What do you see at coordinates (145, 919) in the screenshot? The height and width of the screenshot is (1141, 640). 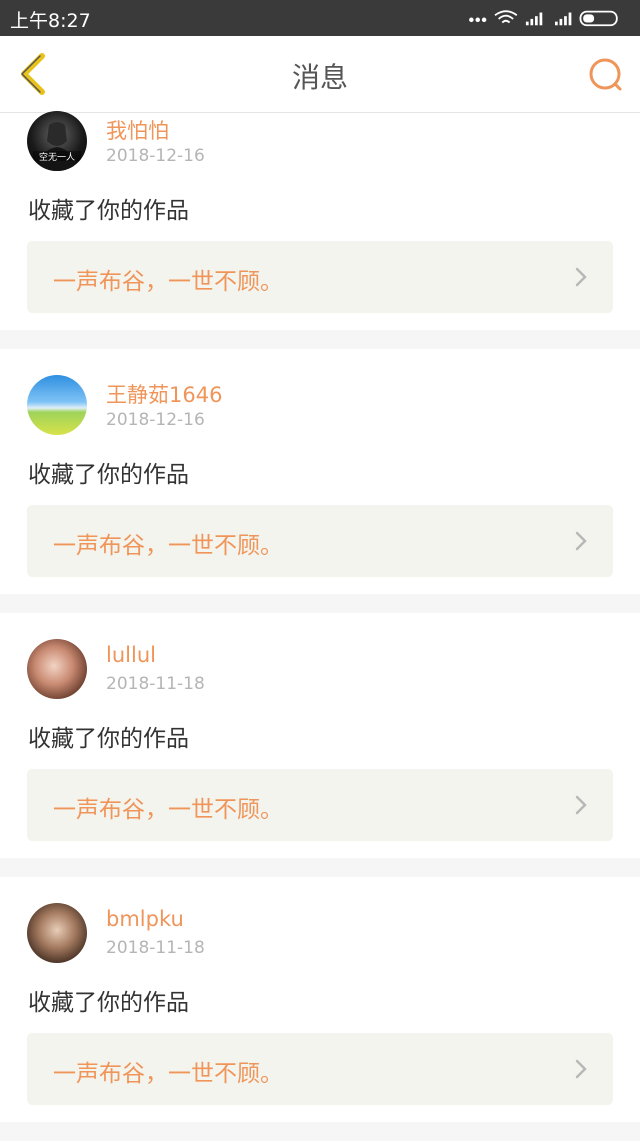 I see `username: bmlpku` at bounding box center [145, 919].